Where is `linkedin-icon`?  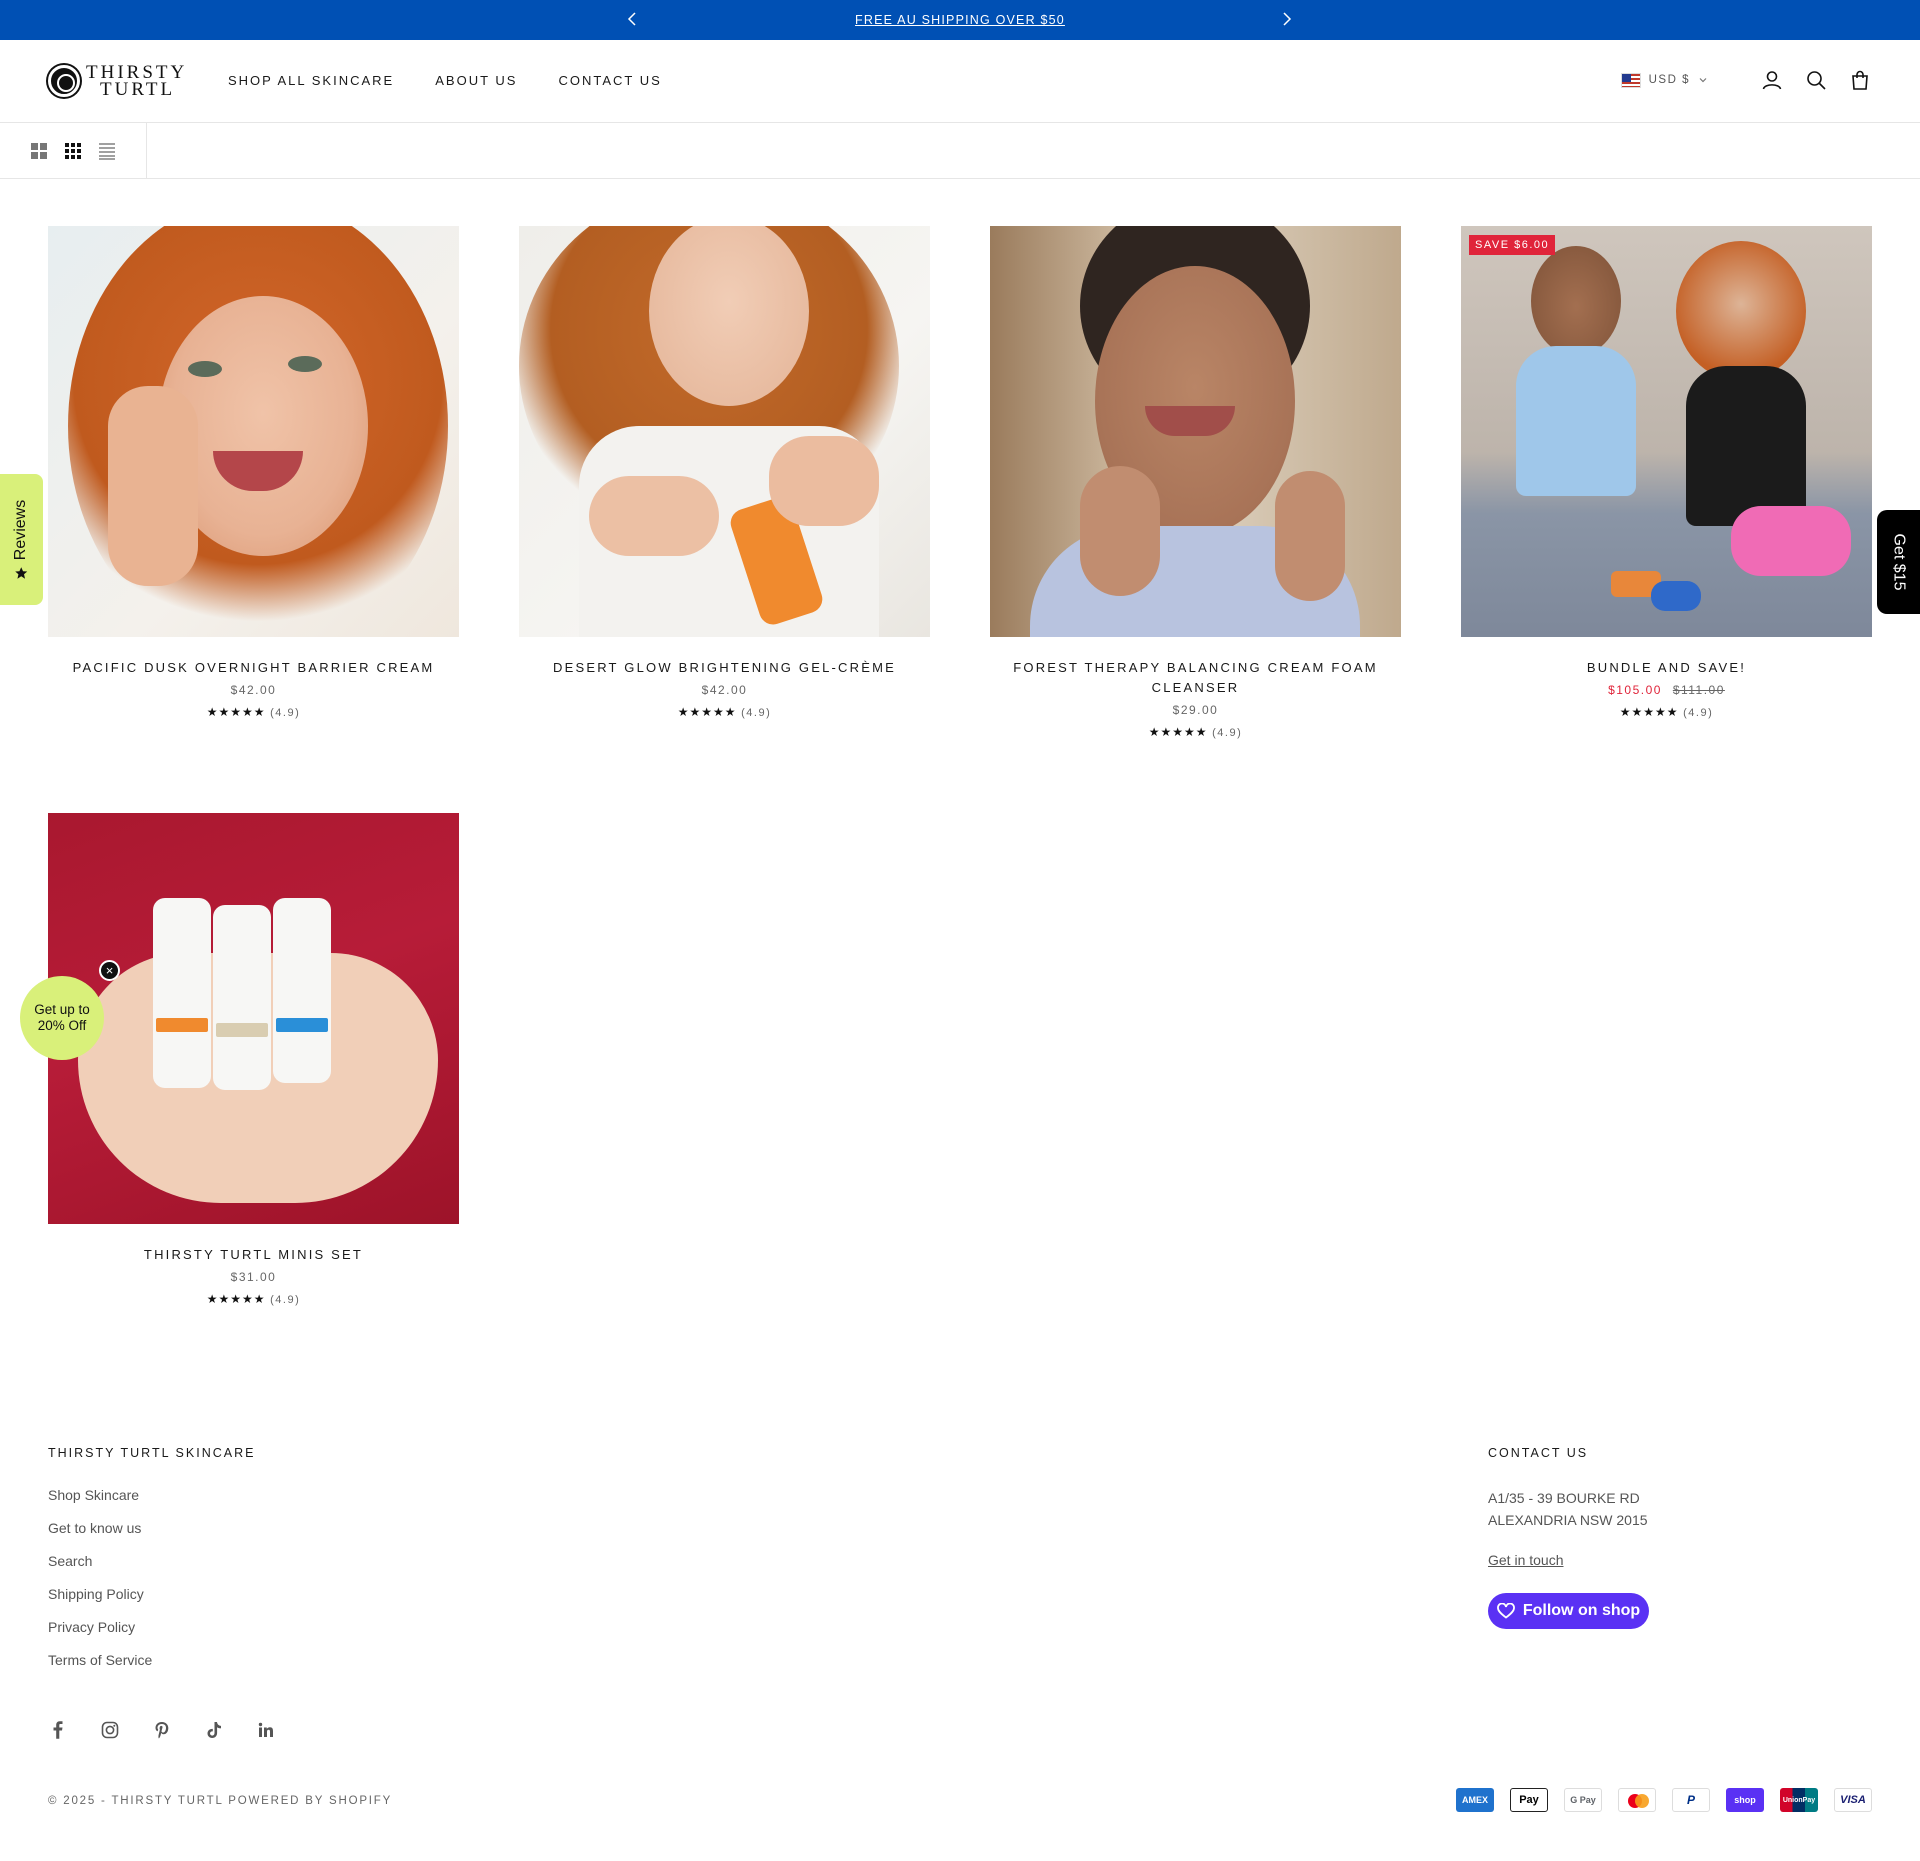
linkedin-icon is located at coordinates (266, 1730).